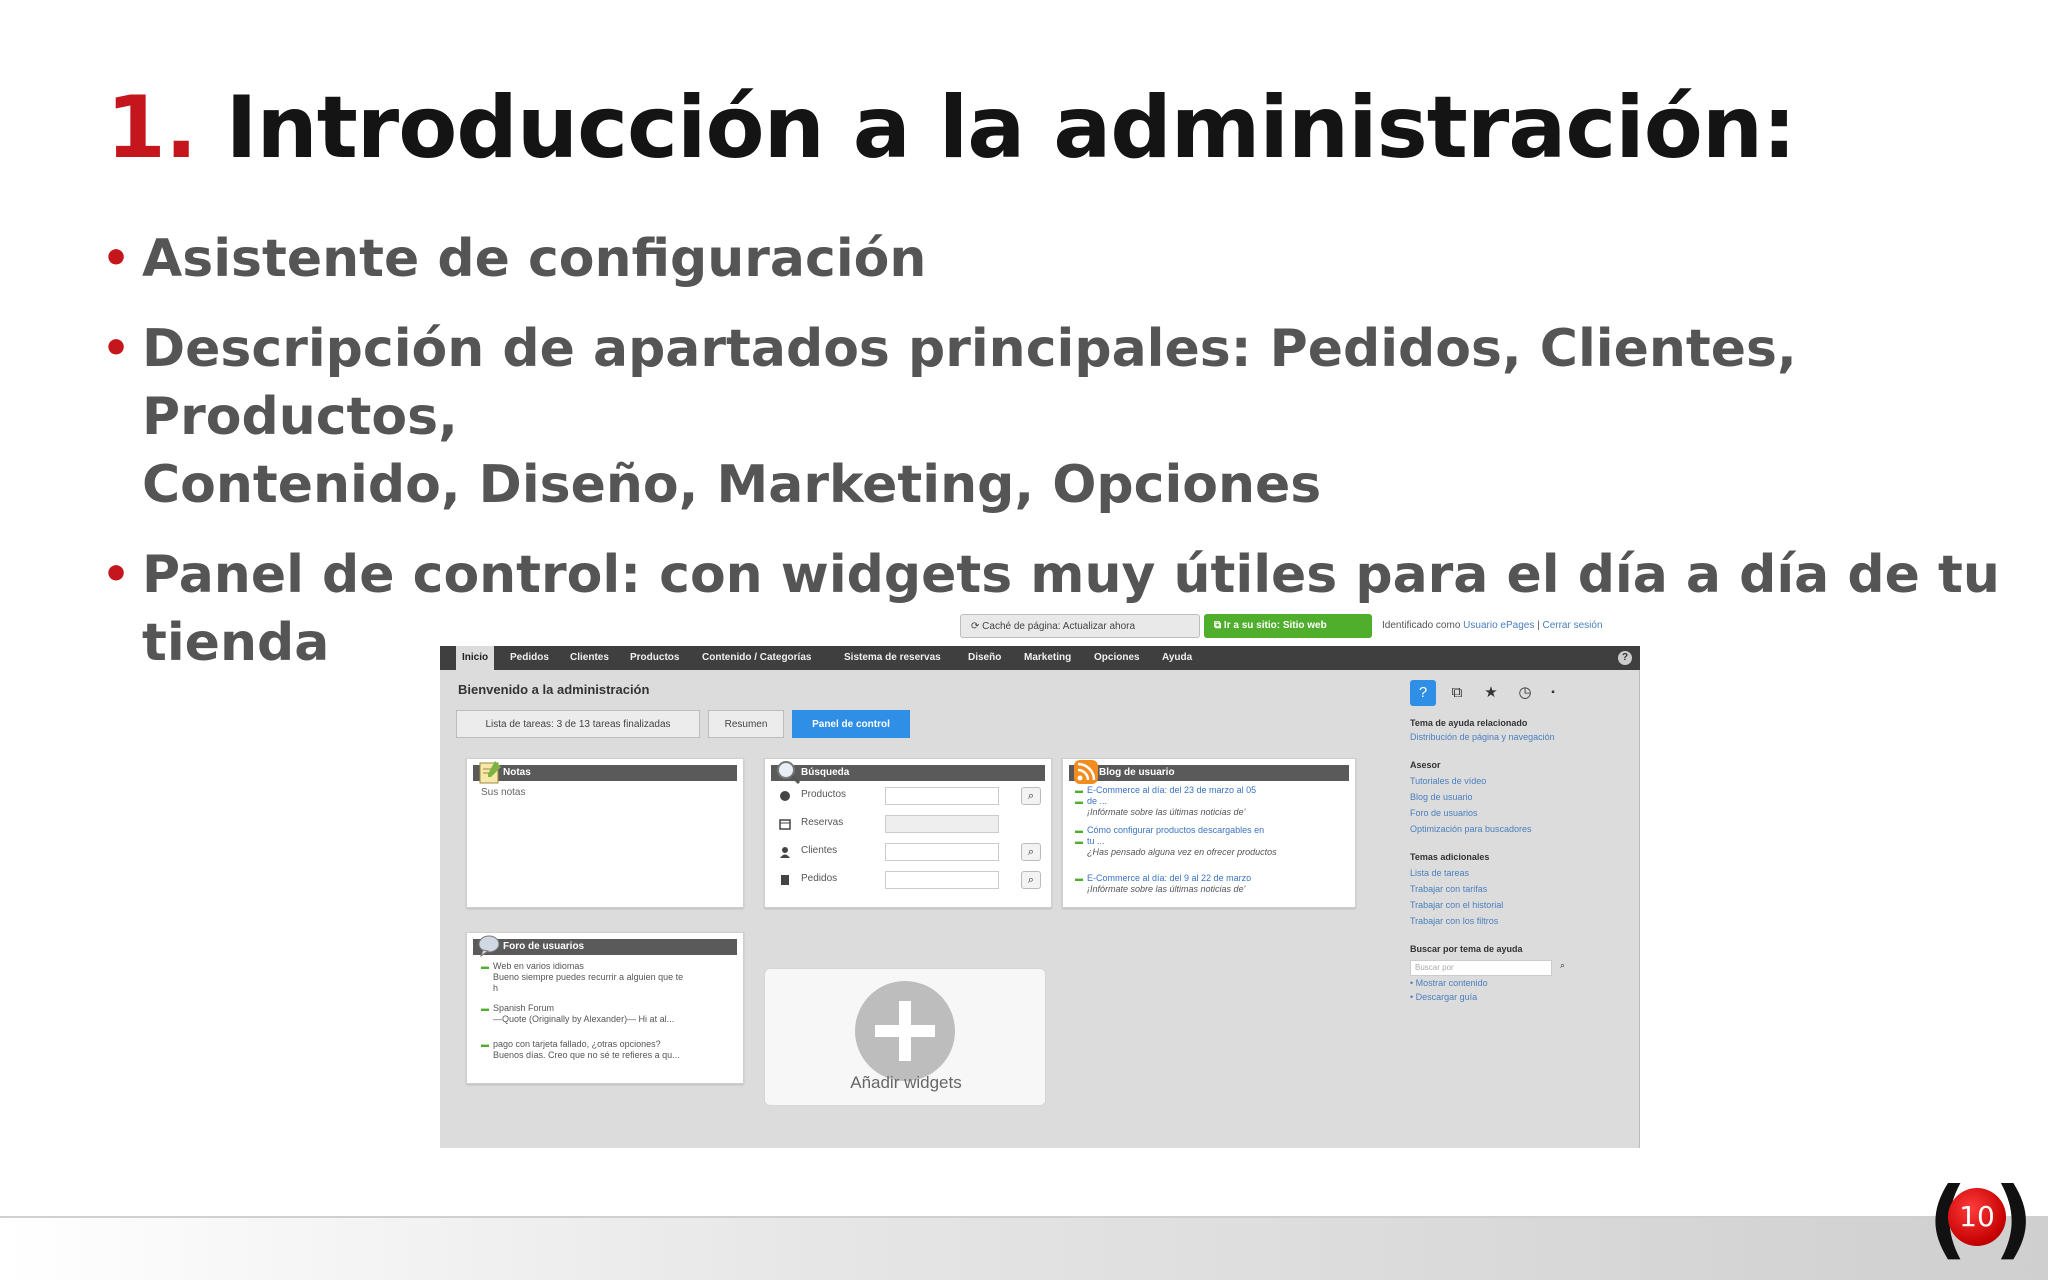 The height and width of the screenshot is (1280, 2048). What do you see at coordinates (1456, 905) in the screenshot?
I see `extra-topic-link: Trabajar con el historial` at bounding box center [1456, 905].